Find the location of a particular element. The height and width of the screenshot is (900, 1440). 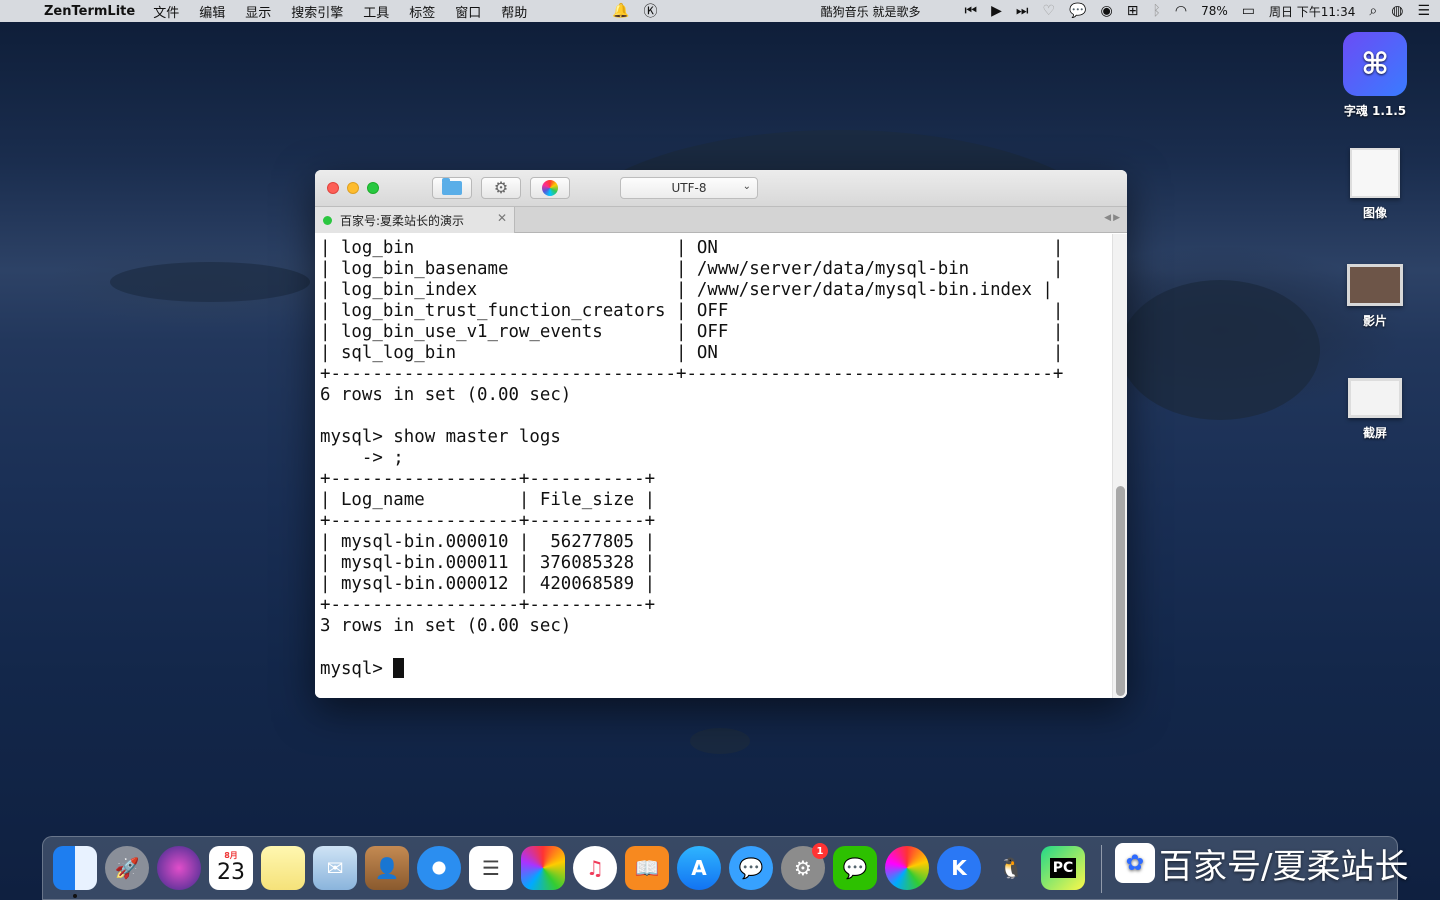

desktop-icon-movies: 影片 is located at coordinates (1375, 296).